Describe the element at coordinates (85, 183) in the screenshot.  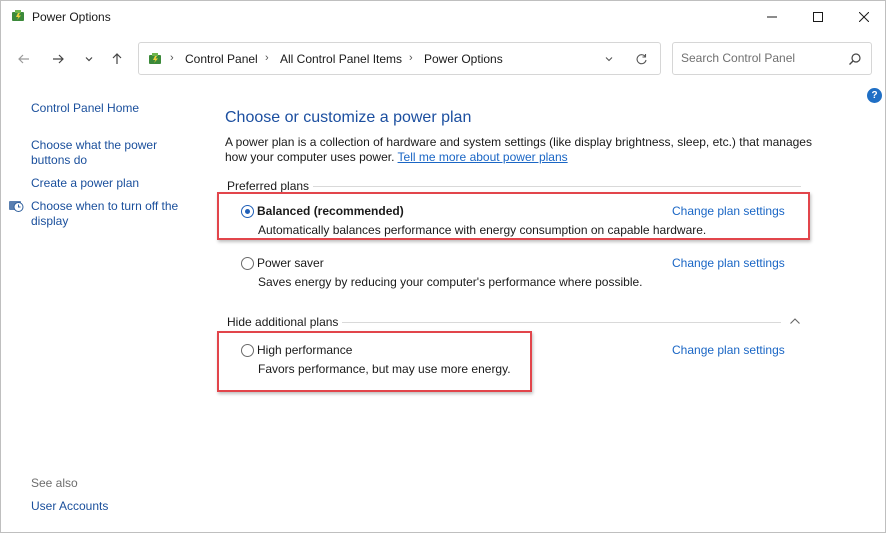
I see `sidebar-link-create-plan: Create a power plan` at that location.